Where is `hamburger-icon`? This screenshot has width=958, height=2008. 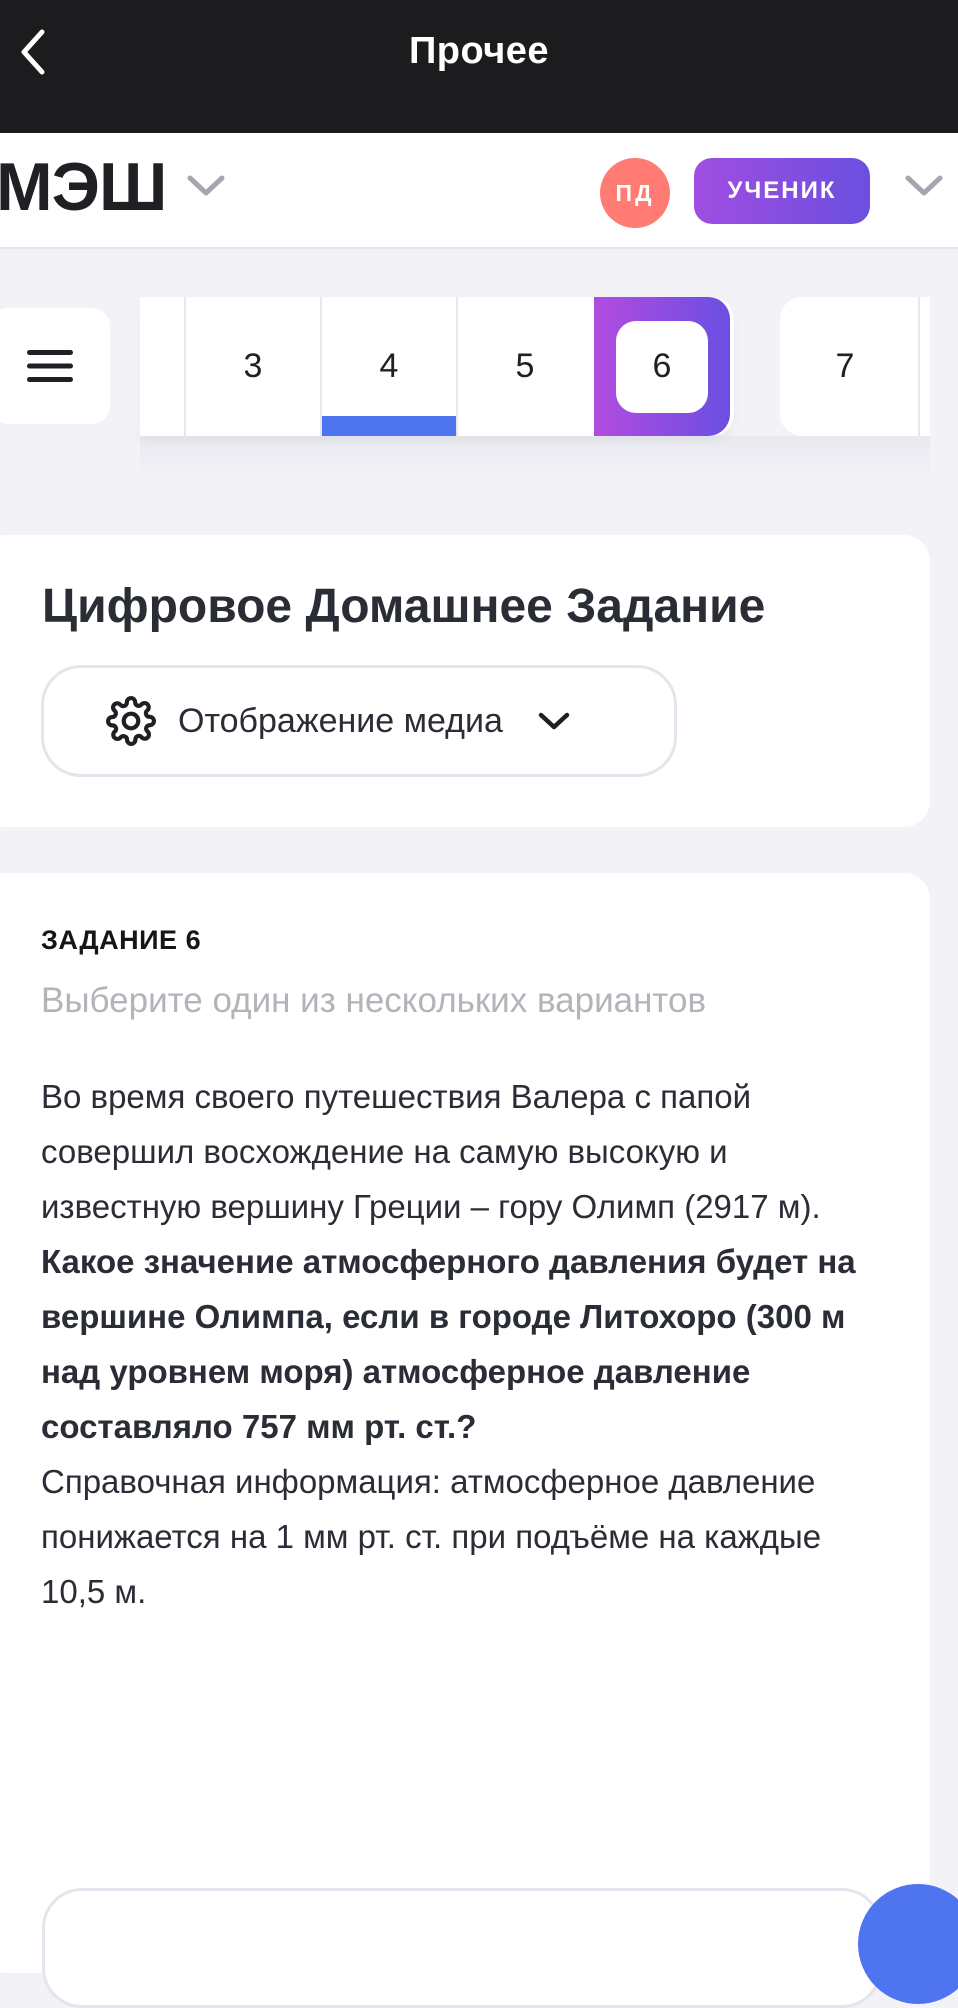
hamburger-icon is located at coordinates (50, 366).